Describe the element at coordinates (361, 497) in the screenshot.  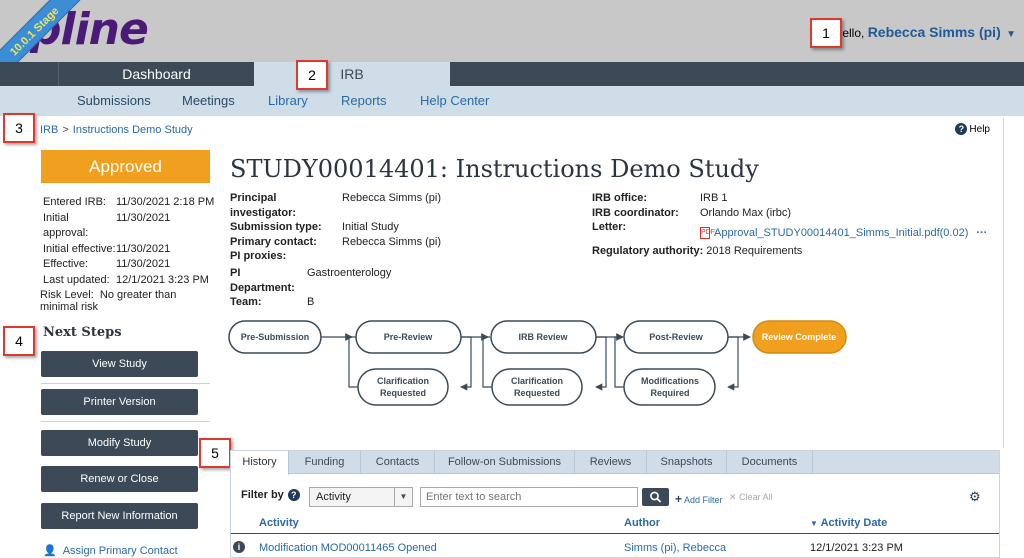
I see `filter-select: Activity ▼` at that location.